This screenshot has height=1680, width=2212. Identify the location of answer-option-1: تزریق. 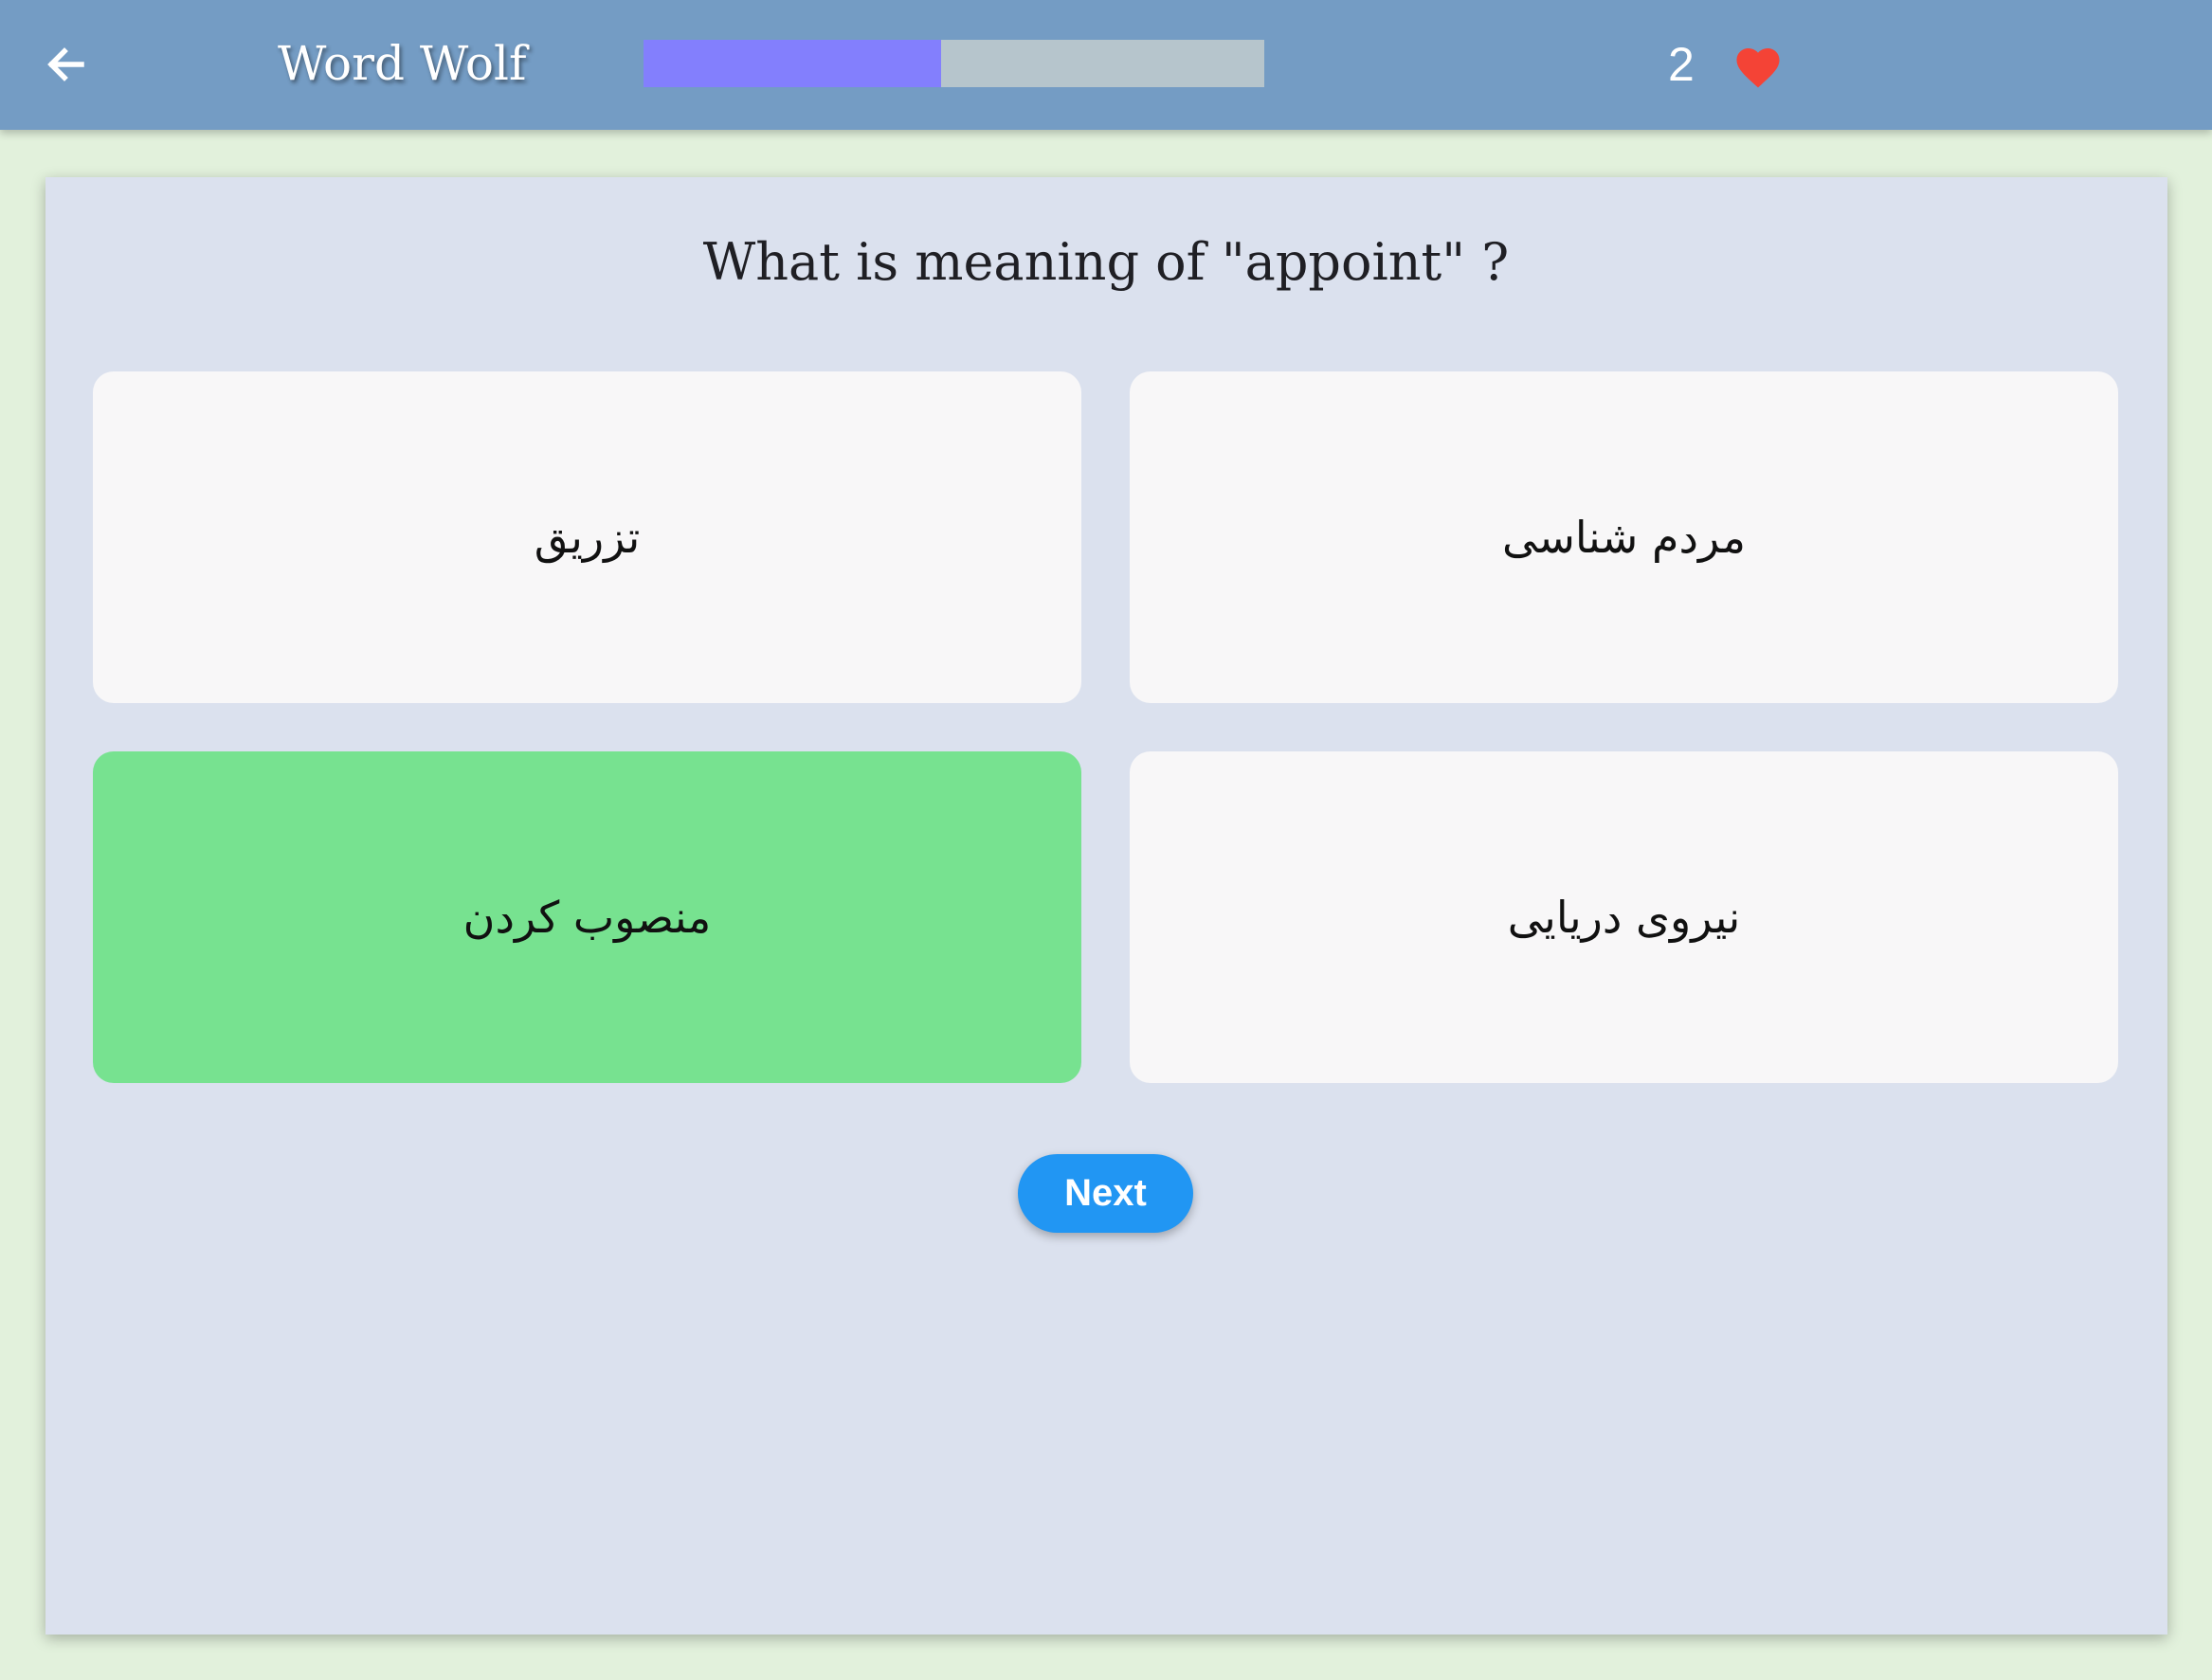
(587, 537).